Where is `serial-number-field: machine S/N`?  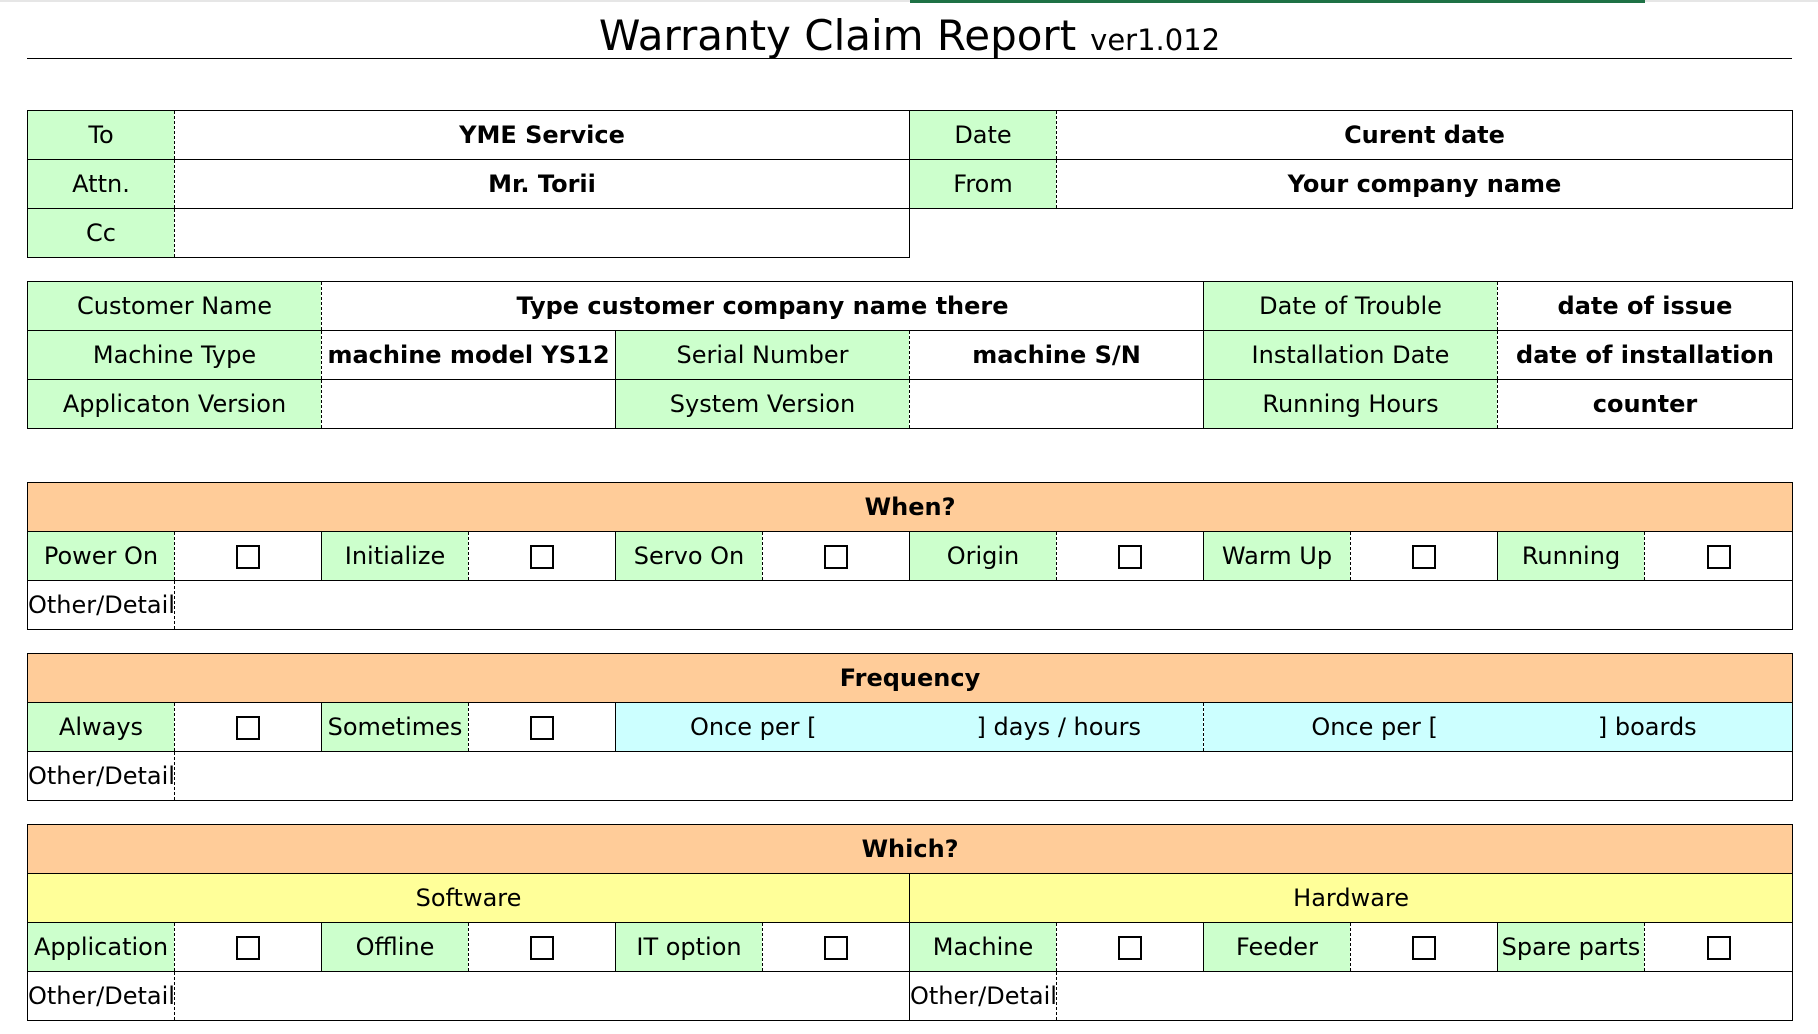
serial-number-field: machine S/N is located at coordinates (1056, 355).